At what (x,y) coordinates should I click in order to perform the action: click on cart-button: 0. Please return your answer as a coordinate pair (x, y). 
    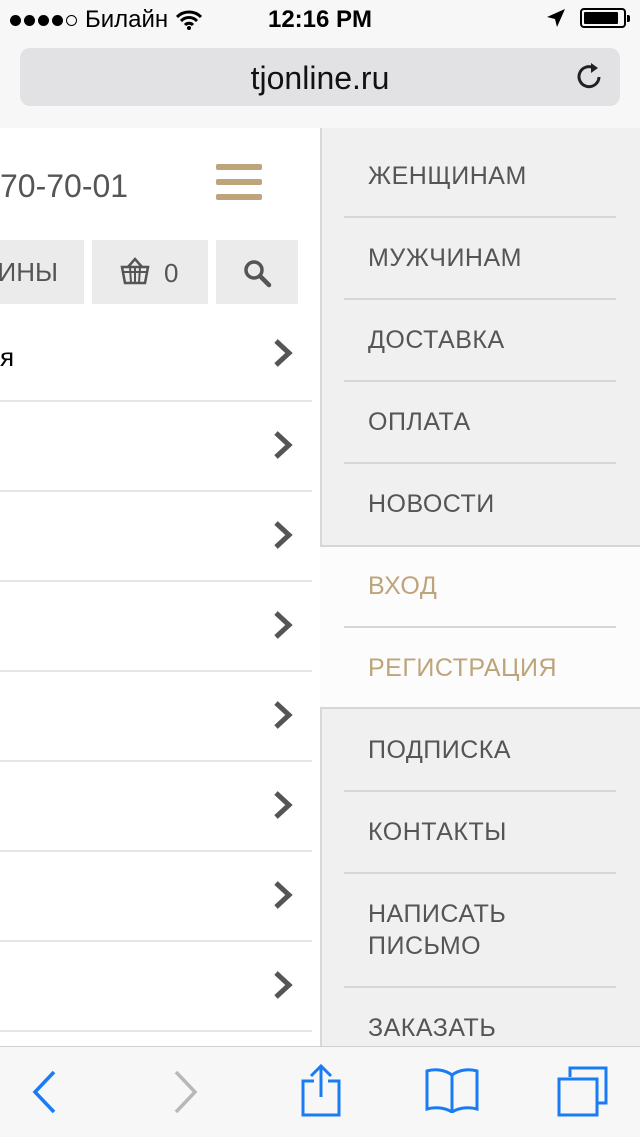
    Looking at the image, I should click on (150, 272).